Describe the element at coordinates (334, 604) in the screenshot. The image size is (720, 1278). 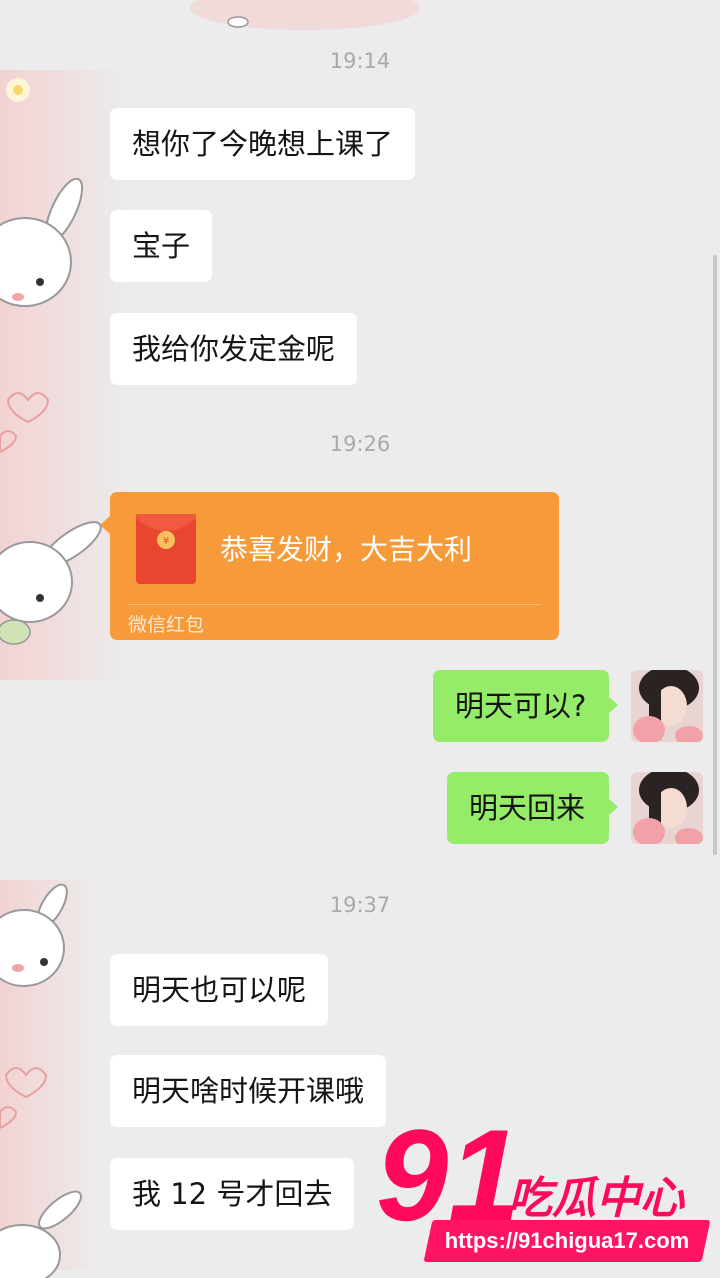
I see `divider` at that location.